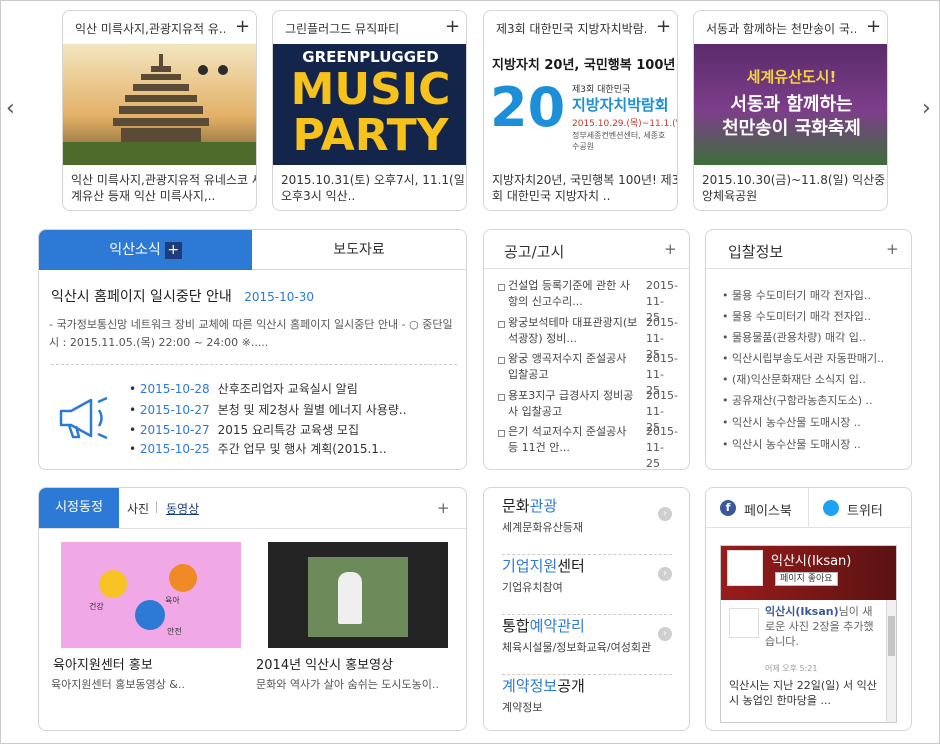 The width and height of the screenshot is (940, 744). Describe the element at coordinates (790, 104) in the screenshot. I see `banner-image-chrysanthemum-festival: 세계유산도시! 서동과 함께하는 천만송이 국화축제` at that location.